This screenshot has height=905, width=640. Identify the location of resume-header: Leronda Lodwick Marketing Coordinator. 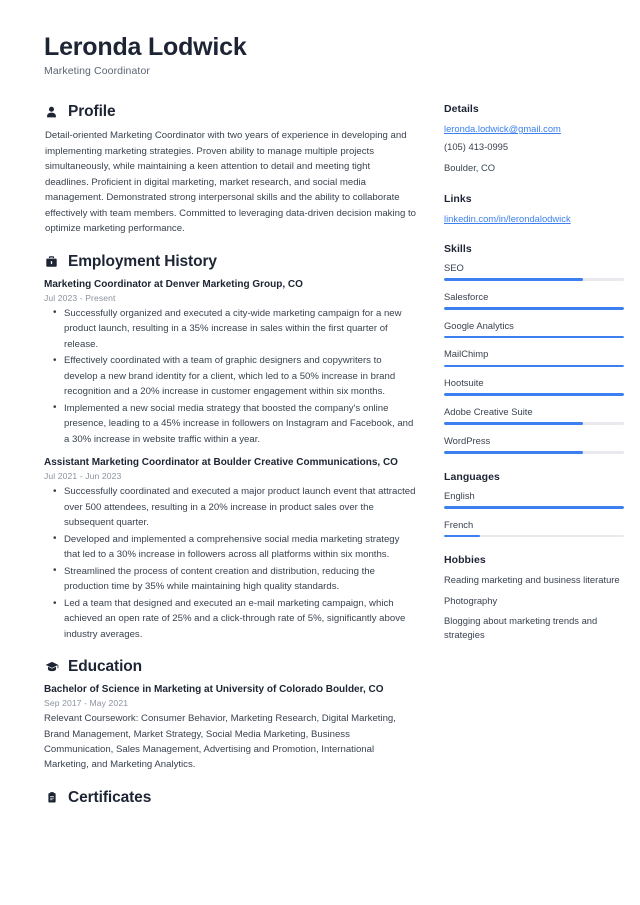
(320, 54).